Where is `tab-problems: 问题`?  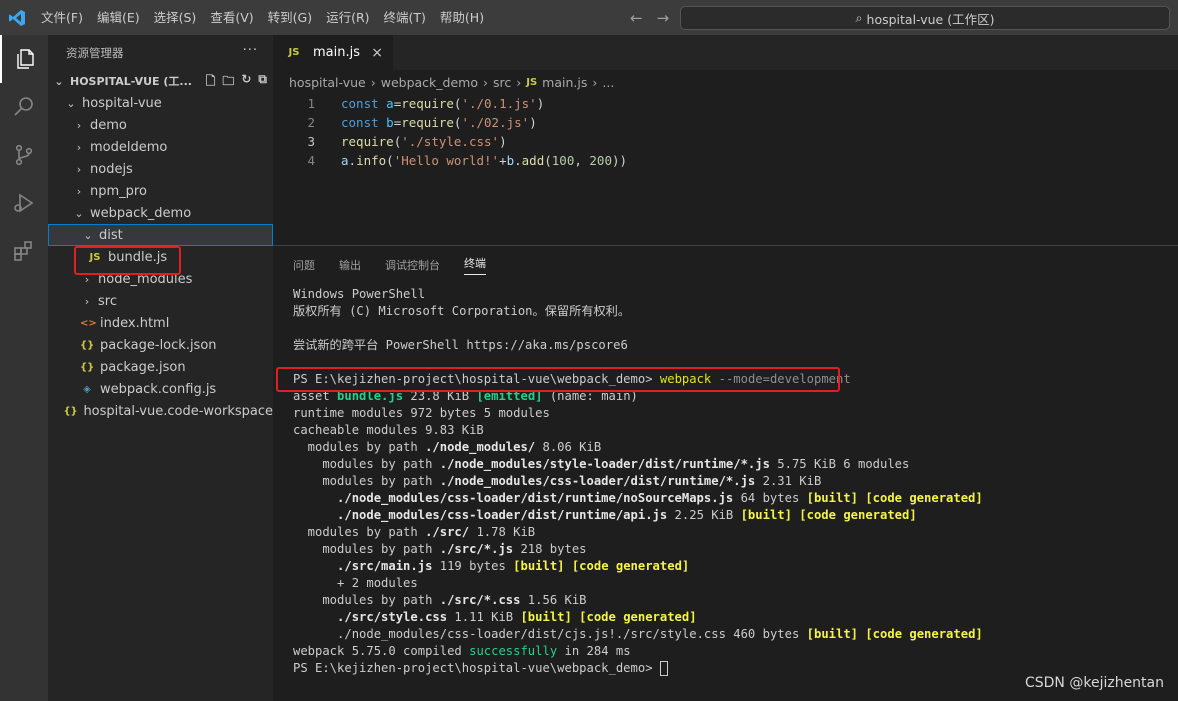 tab-problems: 问题 is located at coordinates (304, 265).